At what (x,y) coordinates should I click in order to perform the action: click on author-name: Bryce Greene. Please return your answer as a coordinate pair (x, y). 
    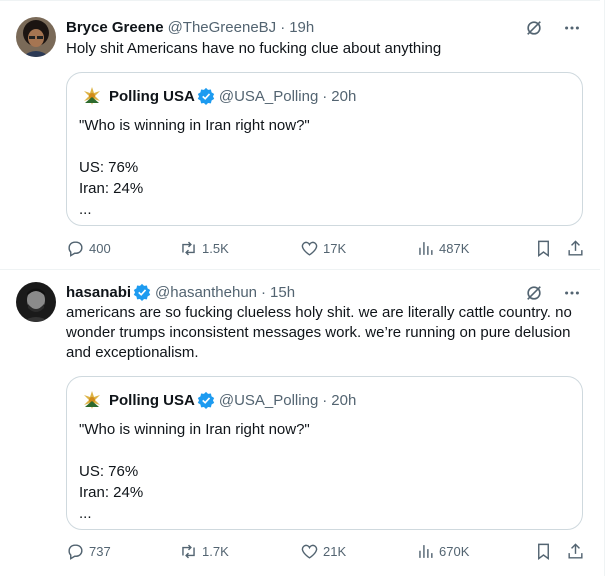
    Looking at the image, I should click on (115, 27).